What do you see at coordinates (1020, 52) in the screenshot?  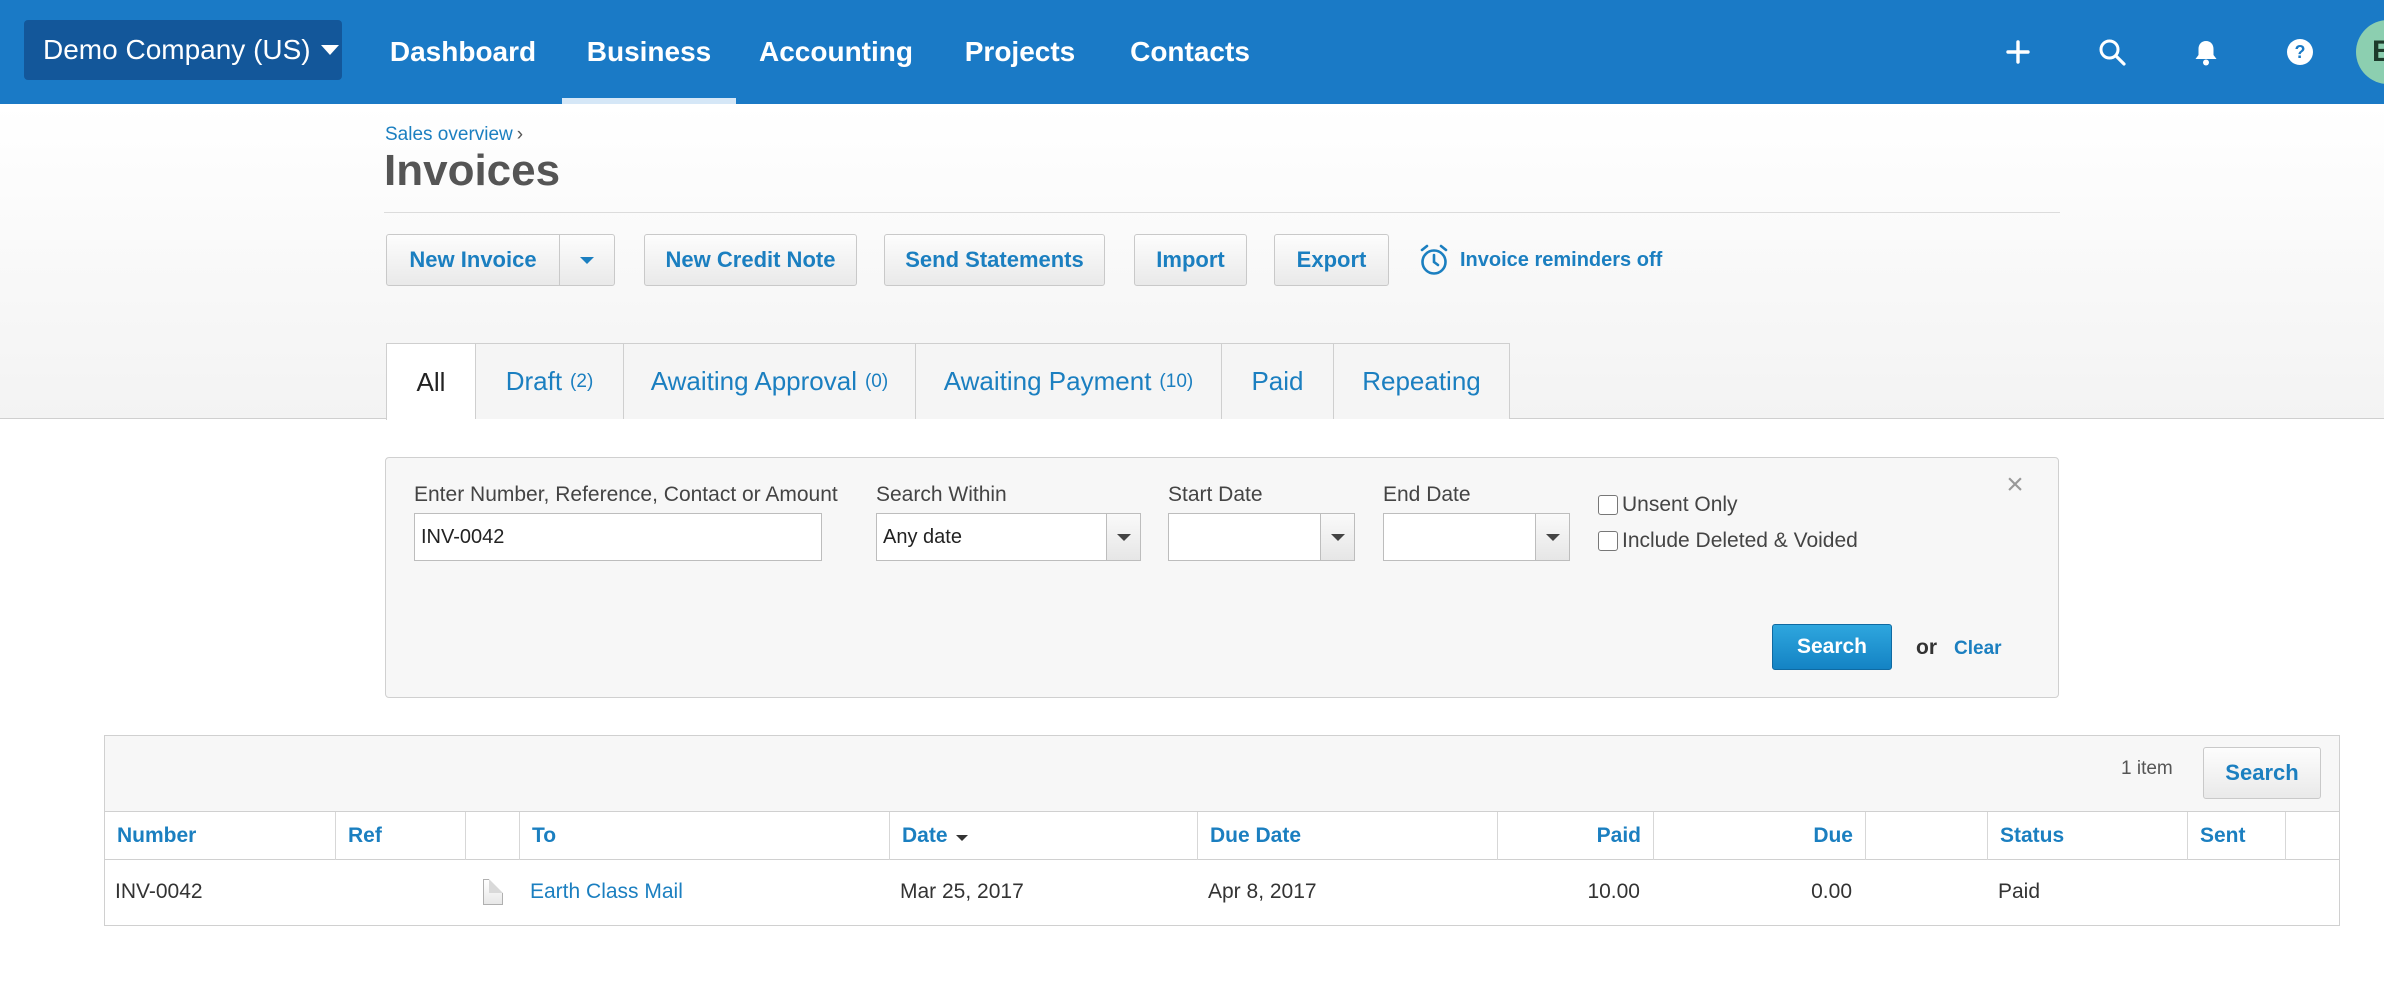 I see `nav-projects: Projects` at bounding box center [1020, 52].